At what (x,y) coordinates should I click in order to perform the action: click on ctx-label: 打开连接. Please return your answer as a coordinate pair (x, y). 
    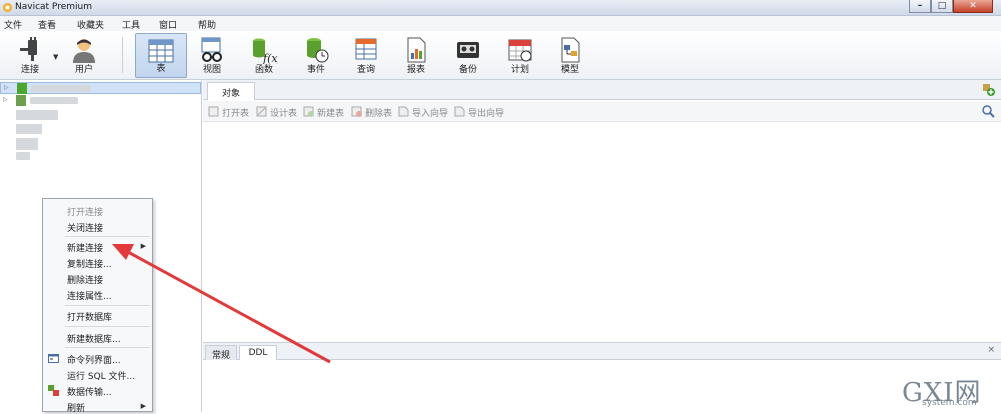
    Looking at the image, I should click on (85, 213).